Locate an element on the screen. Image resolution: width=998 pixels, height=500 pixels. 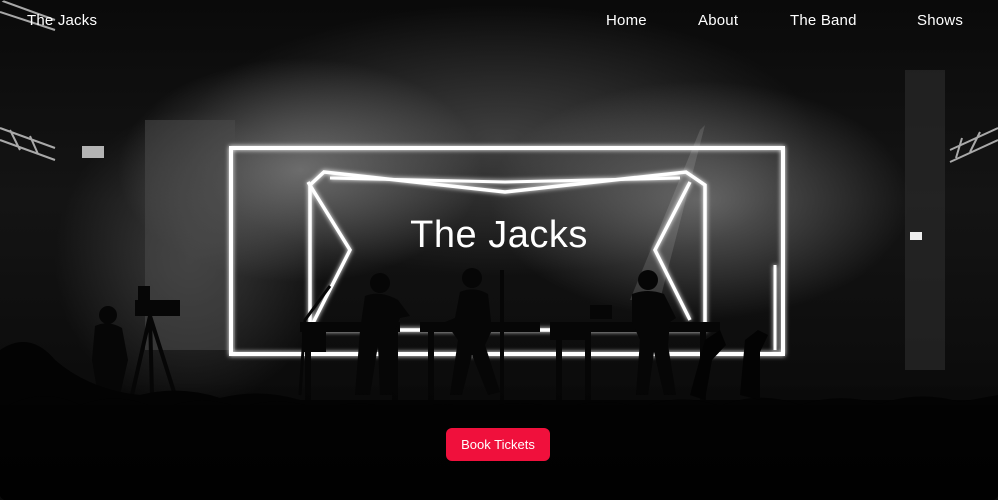
stage-truss-right is located at coordinates (973, 145).